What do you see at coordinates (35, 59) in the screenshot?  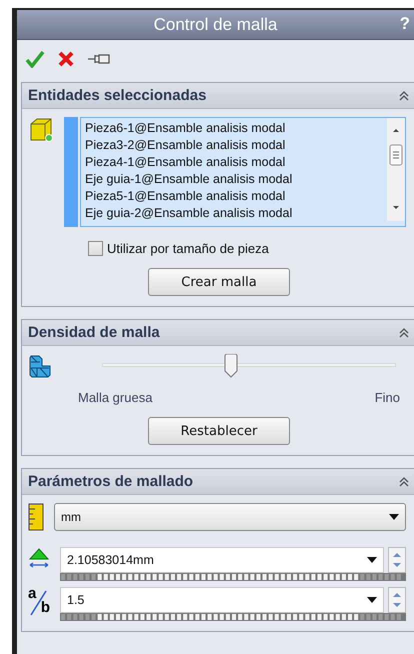 I see `ok-button` at bounding box center [35, 59].